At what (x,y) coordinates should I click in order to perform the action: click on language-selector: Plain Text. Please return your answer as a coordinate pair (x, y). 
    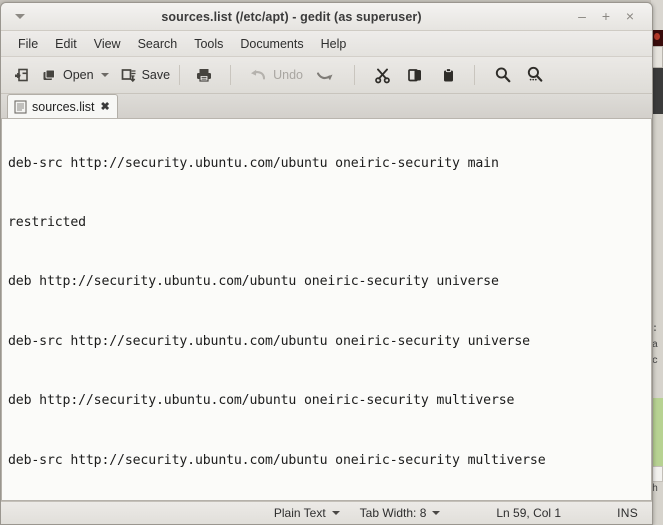
    Looking at the image, I should click on (307, 513).